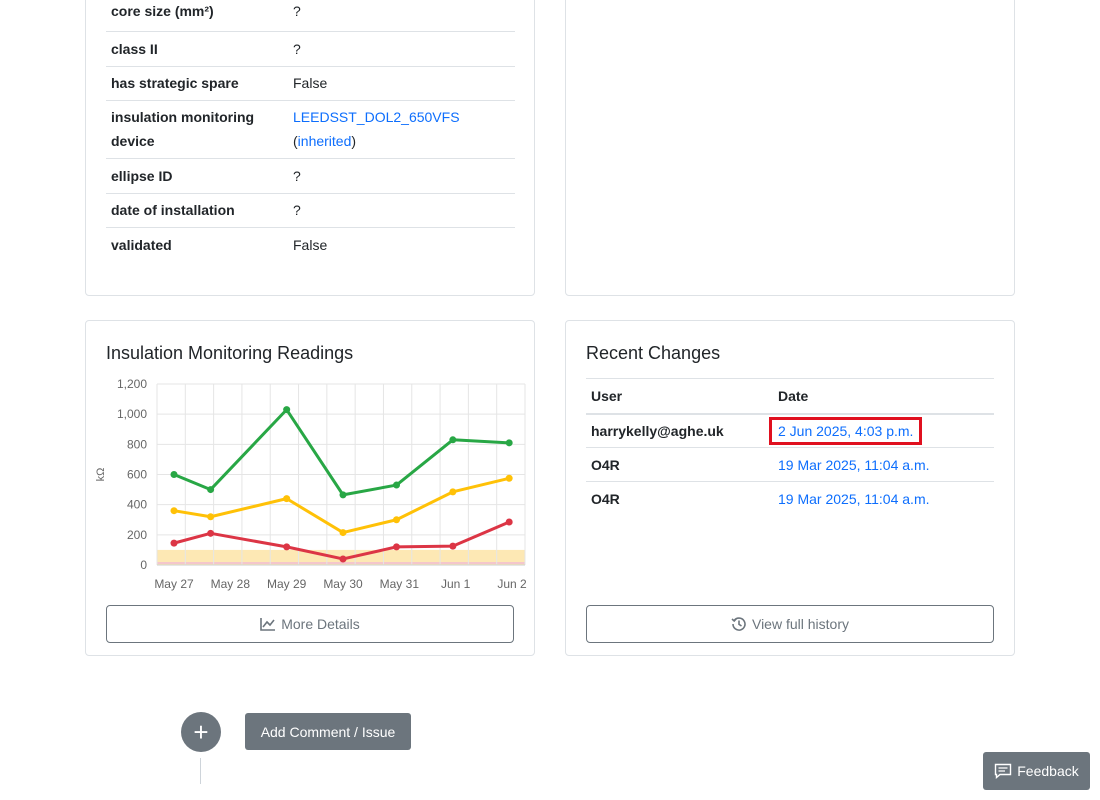  Describe the element at coordinates (183, 129) in the screenshot. I see `property-label: insulation monitoring device` at that location.